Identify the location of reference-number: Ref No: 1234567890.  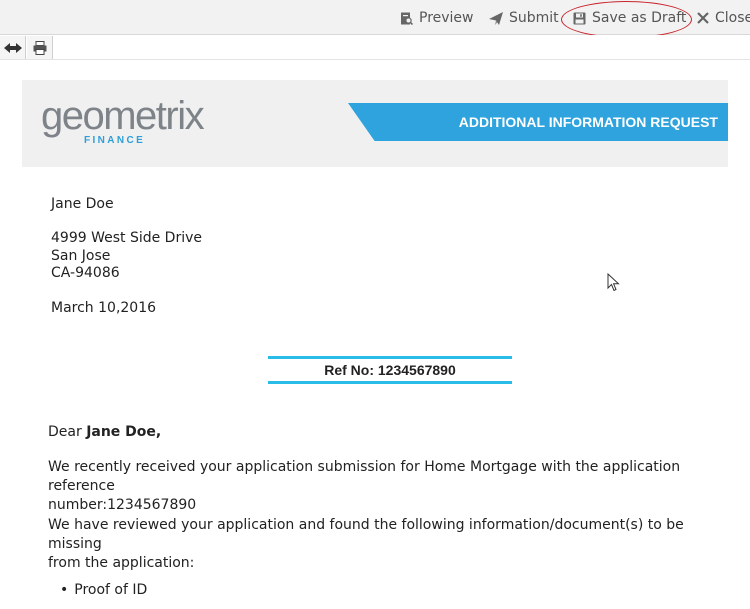
(390, 370).